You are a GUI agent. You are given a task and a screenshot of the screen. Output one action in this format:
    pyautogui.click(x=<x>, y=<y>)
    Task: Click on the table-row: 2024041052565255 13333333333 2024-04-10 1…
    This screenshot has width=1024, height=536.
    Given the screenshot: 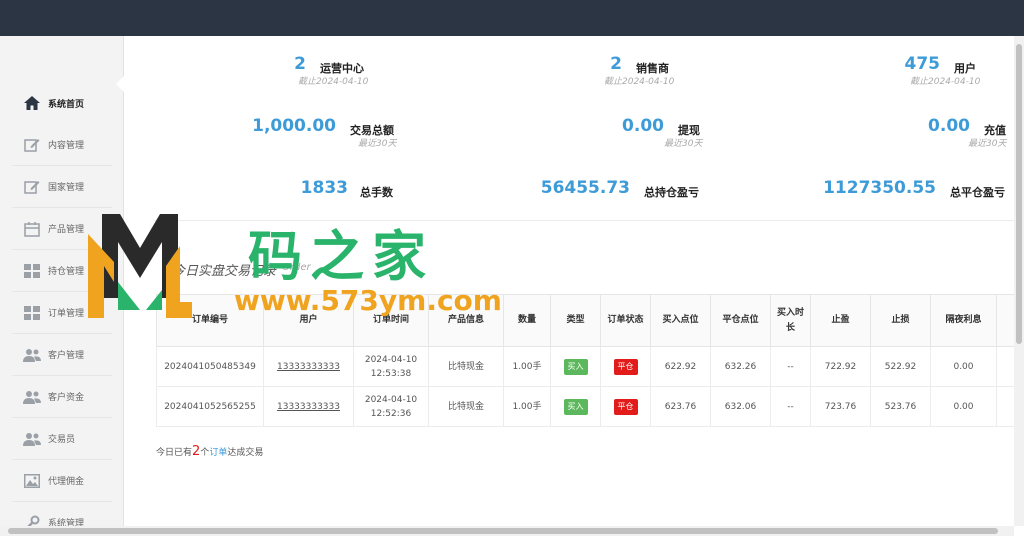 What is the action you would take?
    pyautogui.click(x=585, y=406)
    